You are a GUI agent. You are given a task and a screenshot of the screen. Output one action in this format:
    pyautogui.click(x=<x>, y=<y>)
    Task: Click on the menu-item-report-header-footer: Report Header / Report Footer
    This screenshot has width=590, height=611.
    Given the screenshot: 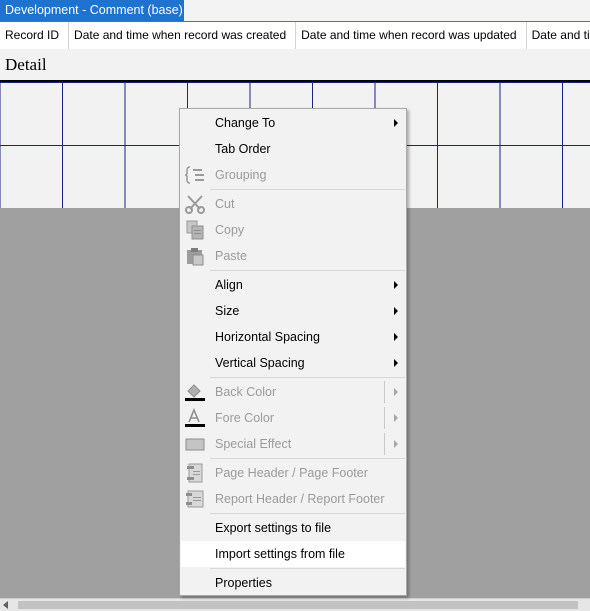 What is the action you would take?
    pyautogui.click(x=293, y=499)
    